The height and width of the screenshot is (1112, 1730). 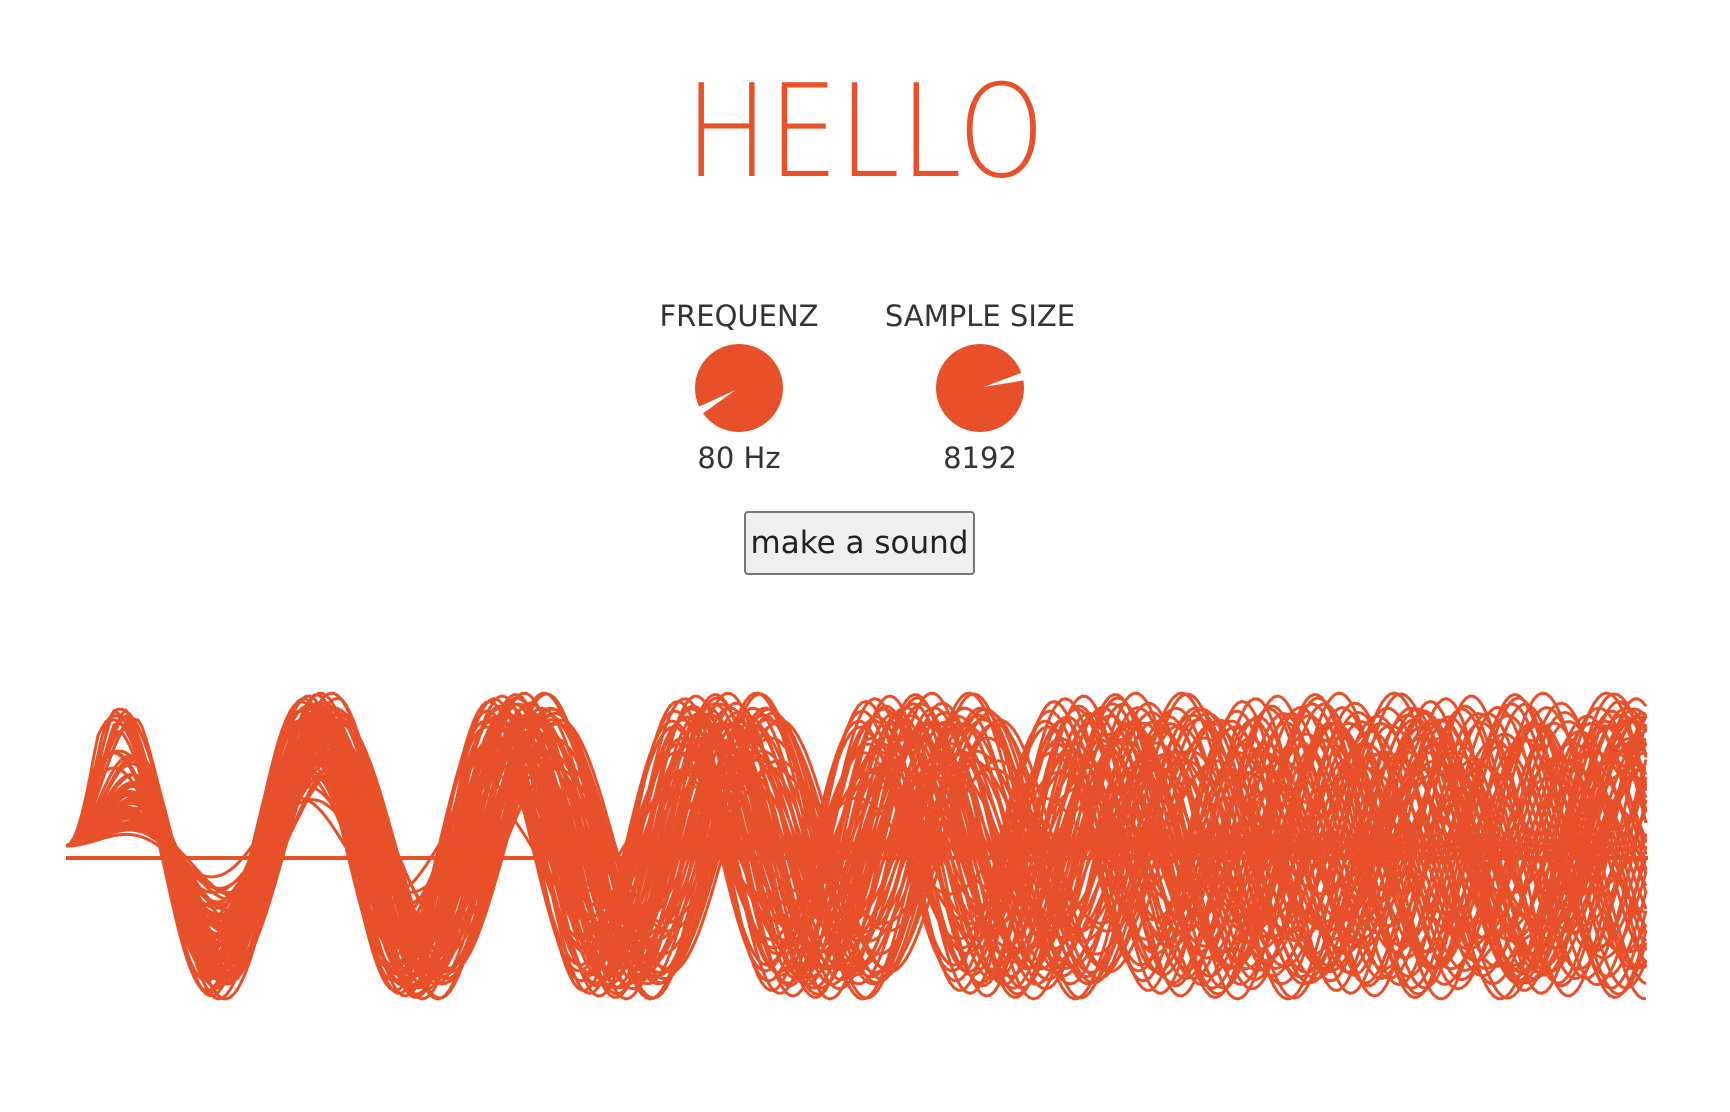 What do you see at coordinates (859, 543) in the screenshot?
I see `make-sound-button: make a sound` at bounding box center [859, 543].